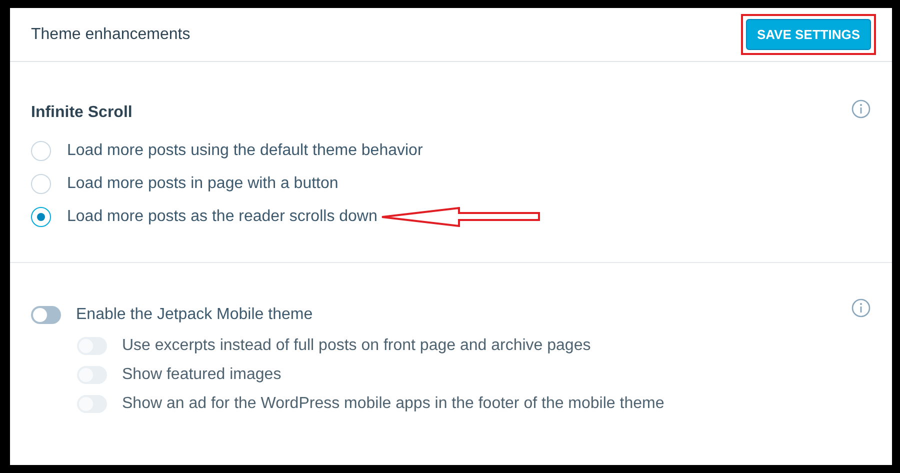 The image size is (900, 473). What do you see at coordinates (194, 315) in the screenshot?
I see `toggle-label: Enable the Jetpack Mobile theme` at bounding box center [194, 315].